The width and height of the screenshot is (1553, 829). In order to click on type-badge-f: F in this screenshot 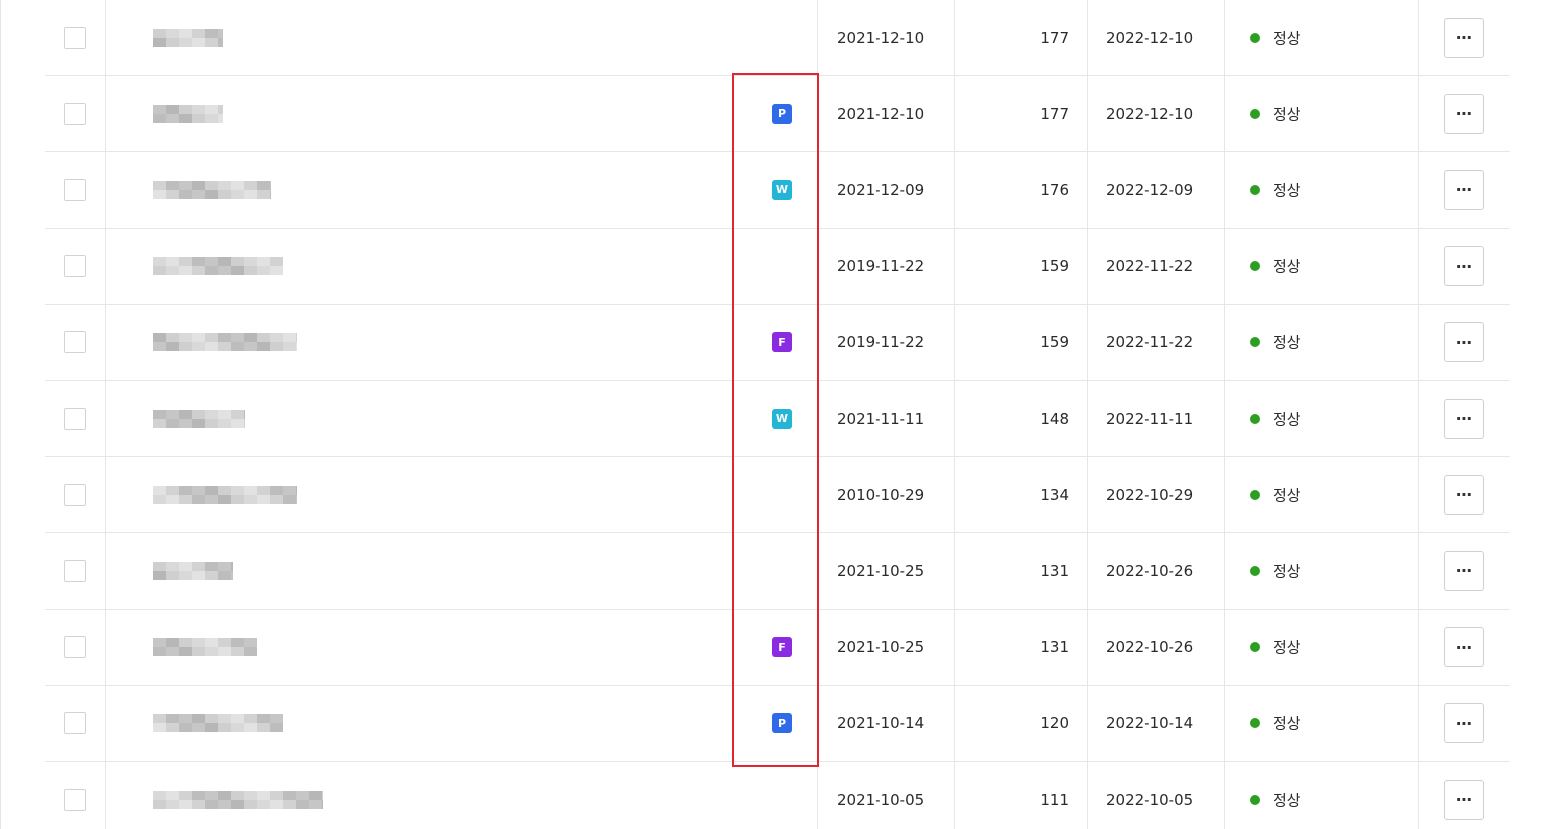, I will do `click(782, 647)`.